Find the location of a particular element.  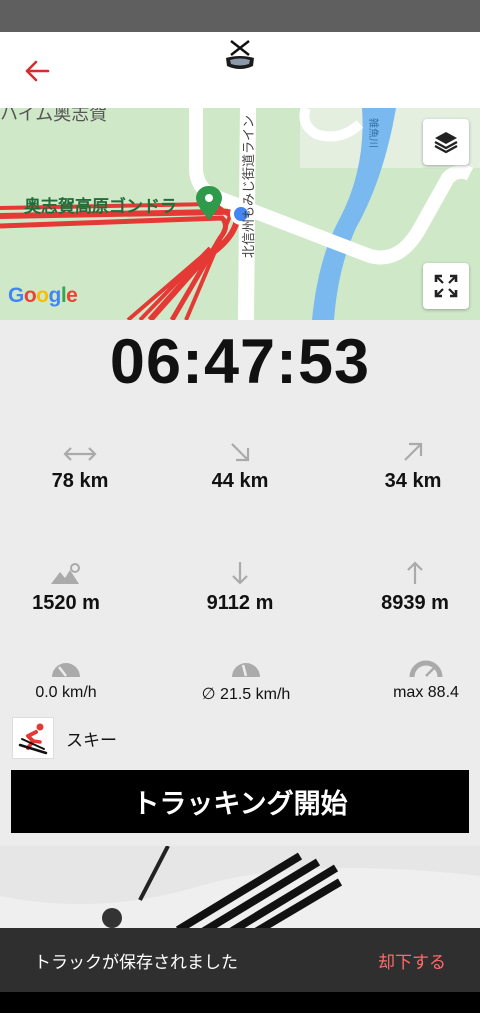

sport-icon-box is located at coordinates (33, 738).